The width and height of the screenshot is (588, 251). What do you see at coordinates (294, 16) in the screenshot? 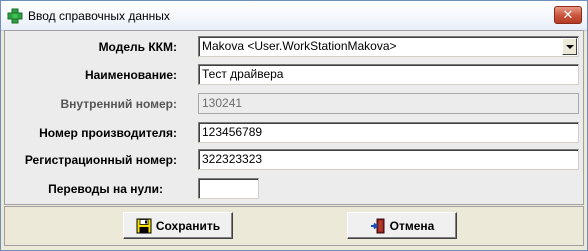
I see `title-bar: Ввод справочных данных ✕` at bounding box center [294, 16].